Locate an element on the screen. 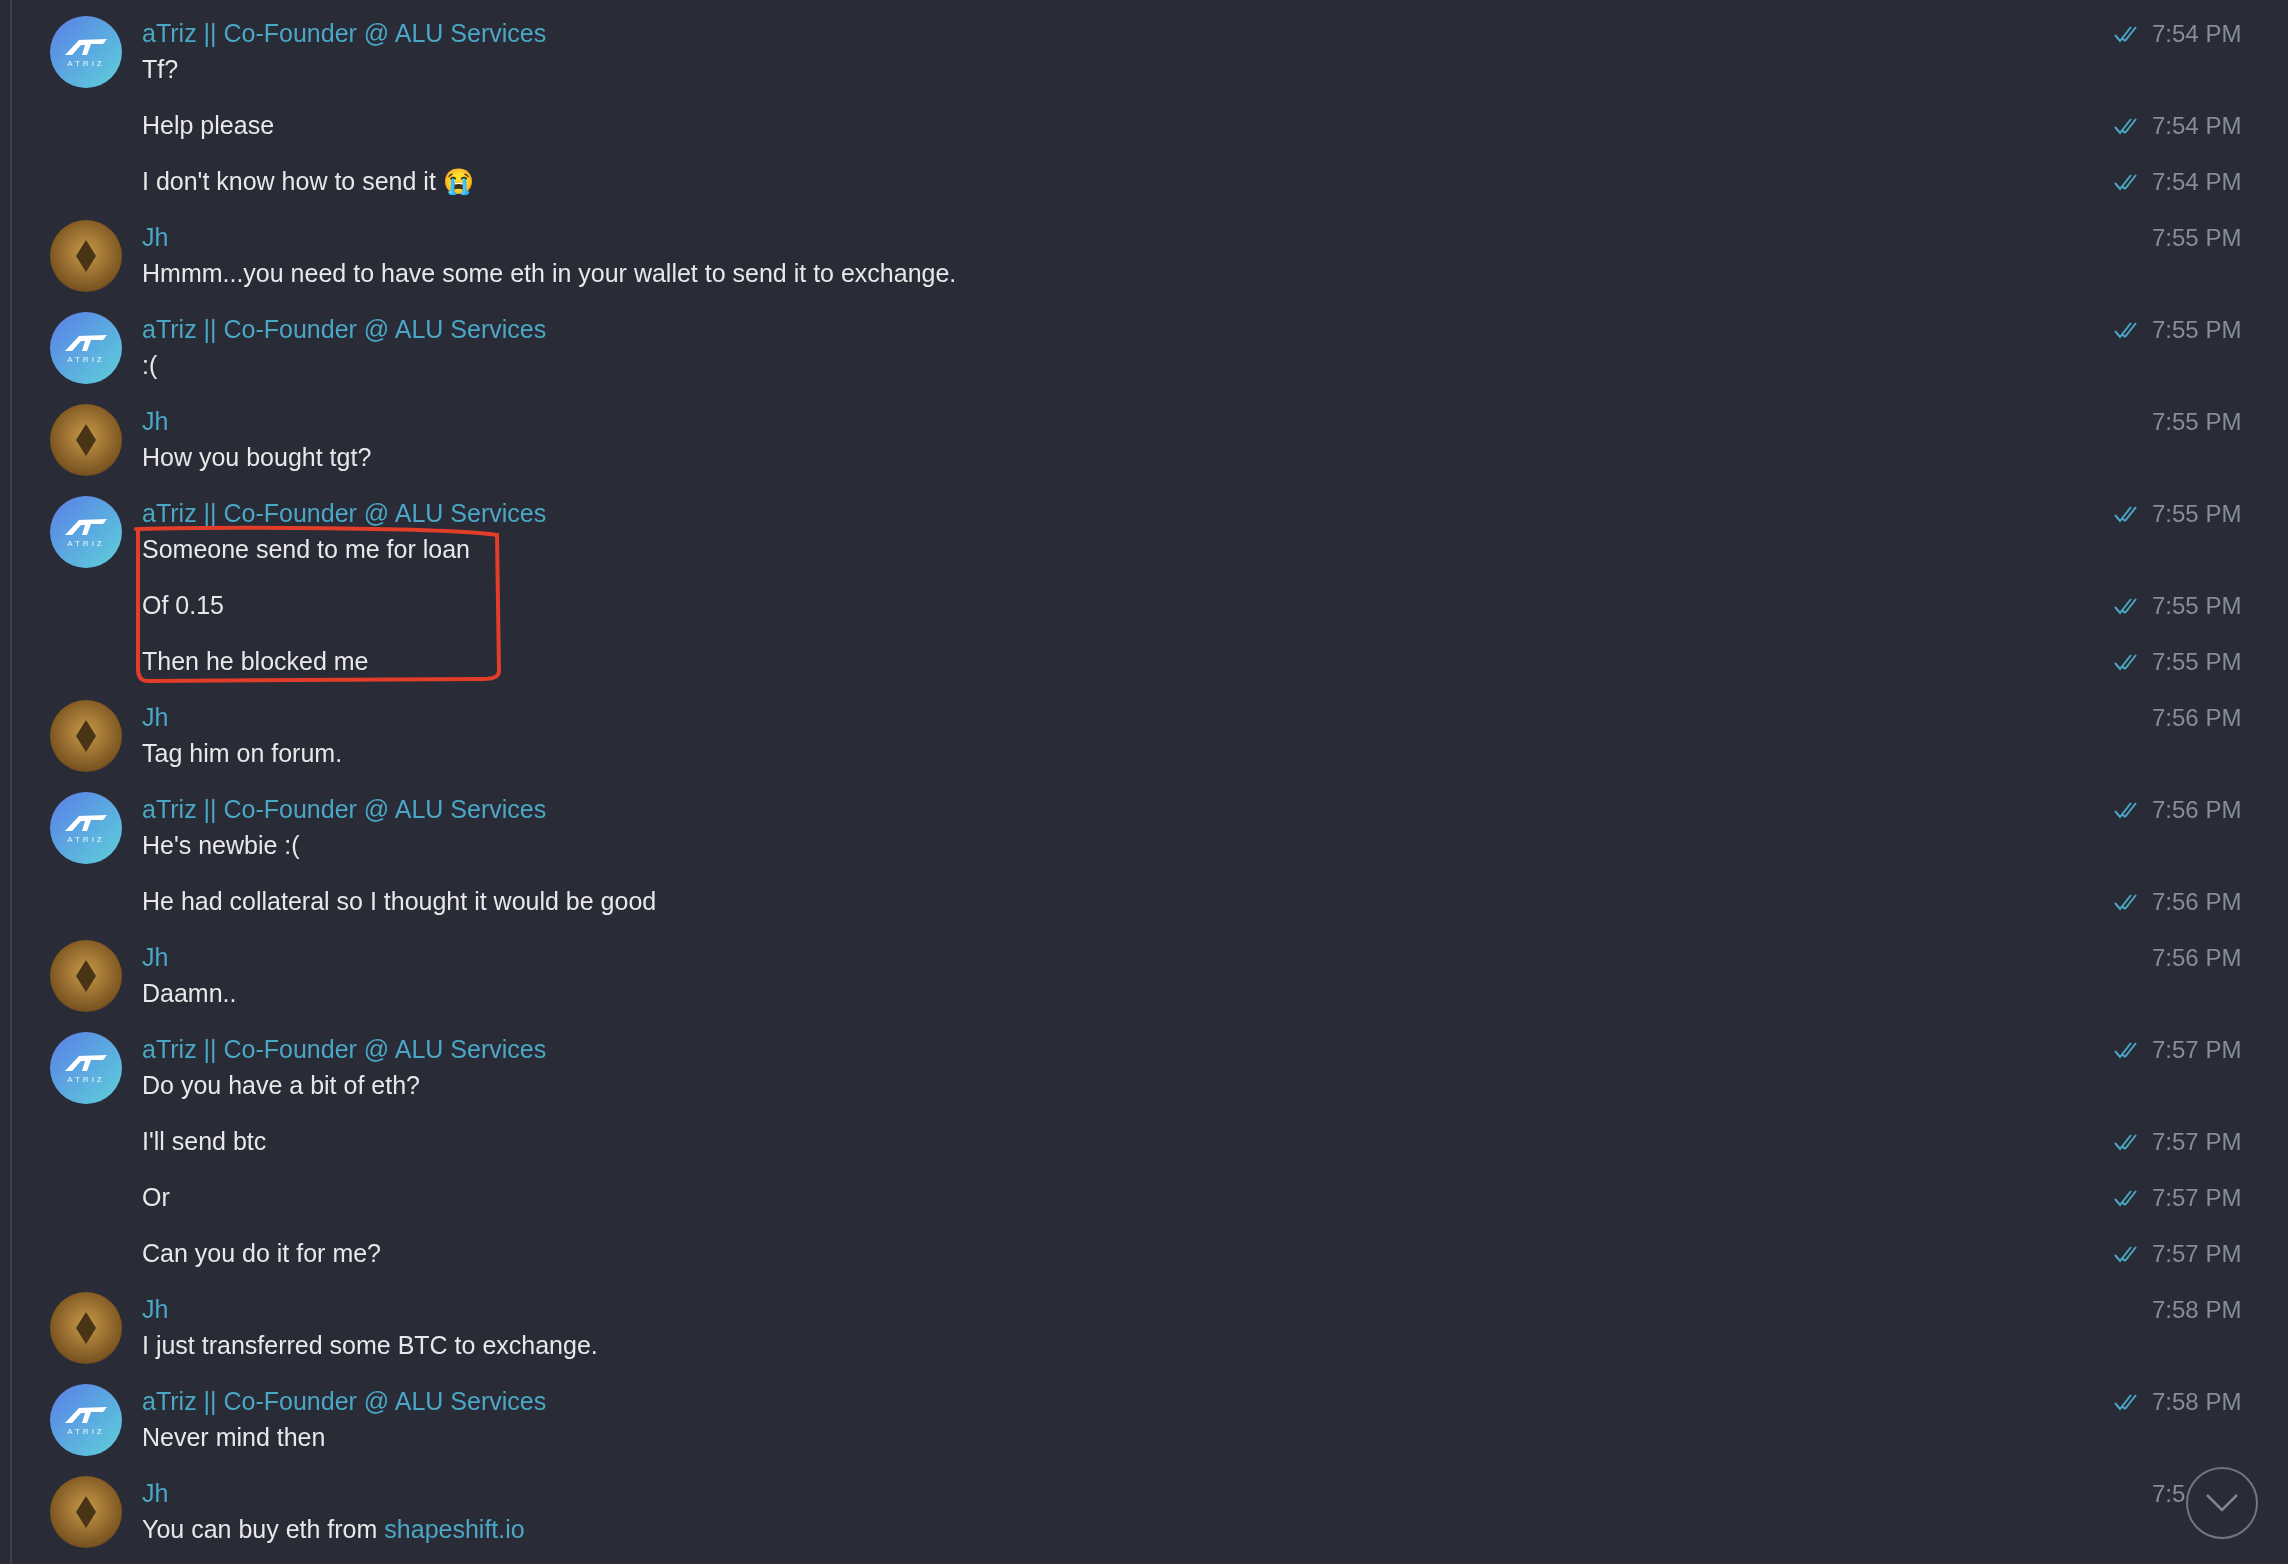 The width and height of the screenshot is (2288, 1564). link: shapeshift.io is located at coordinates (454, 1530).